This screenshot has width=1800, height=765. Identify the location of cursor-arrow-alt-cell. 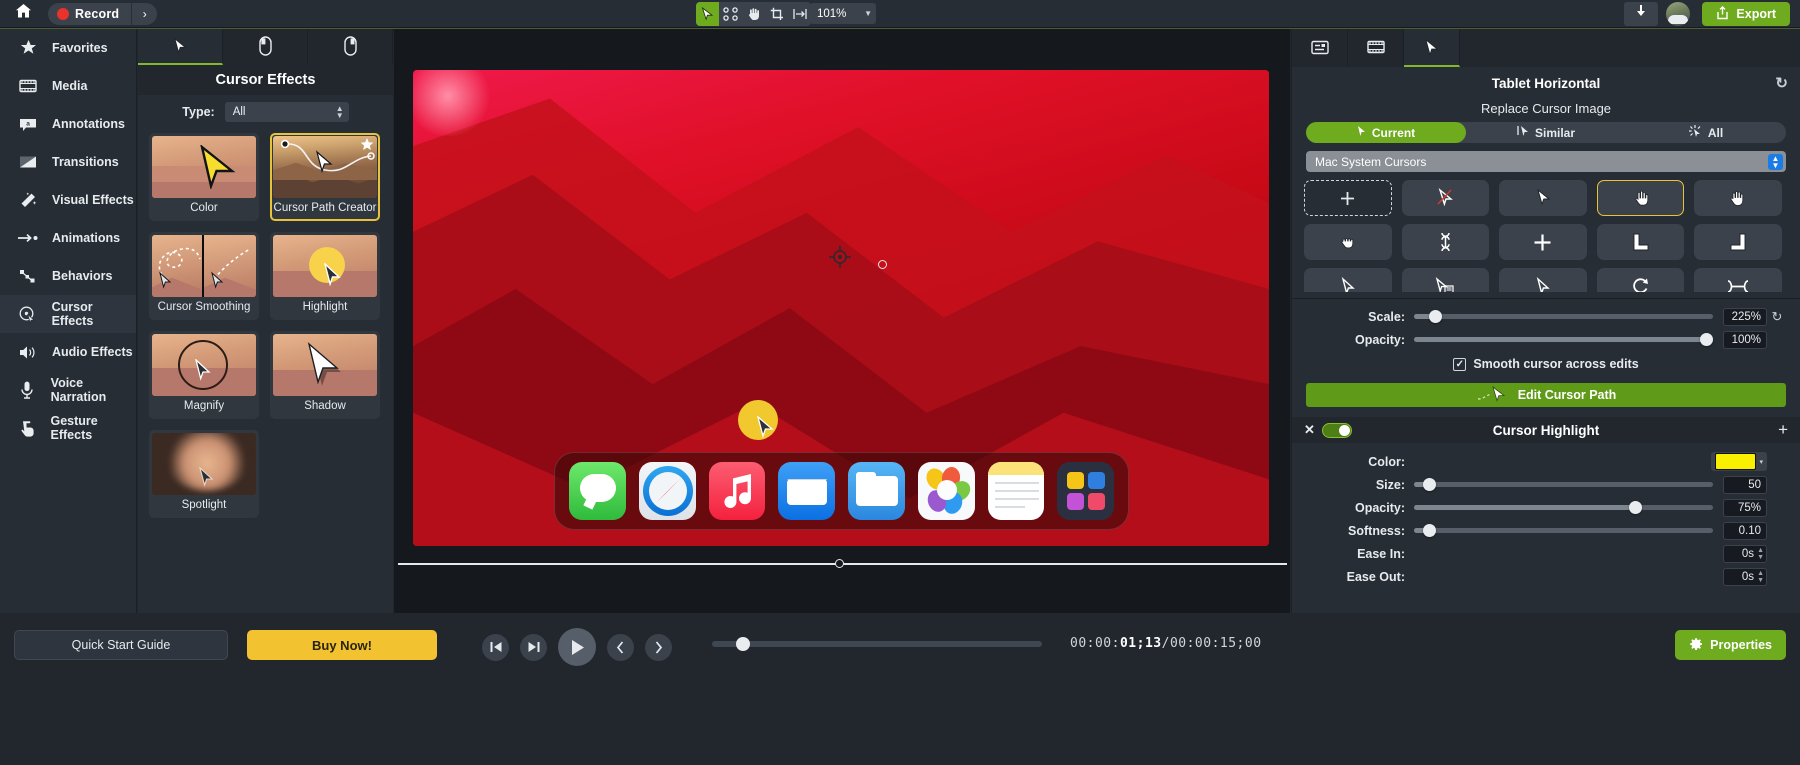
(1543, 280).